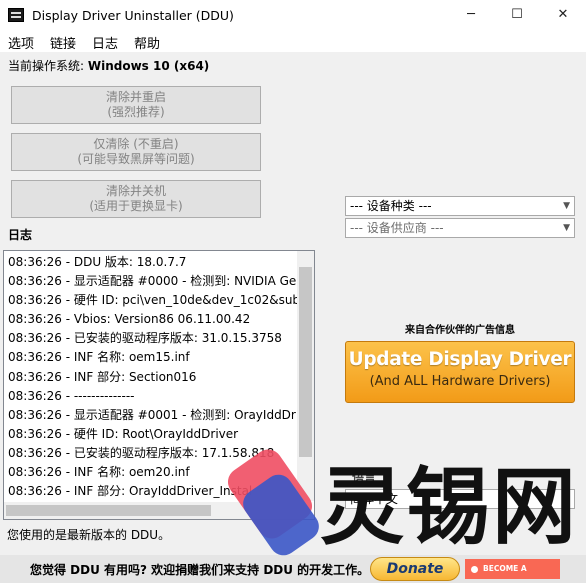 The width and height of the screenshot is (586, 583). What do you see at coordinates (136, 112) in the screenshot?
I see `clean-and-restart-note: (强烈推荐)` at bounding box center [136, 112].